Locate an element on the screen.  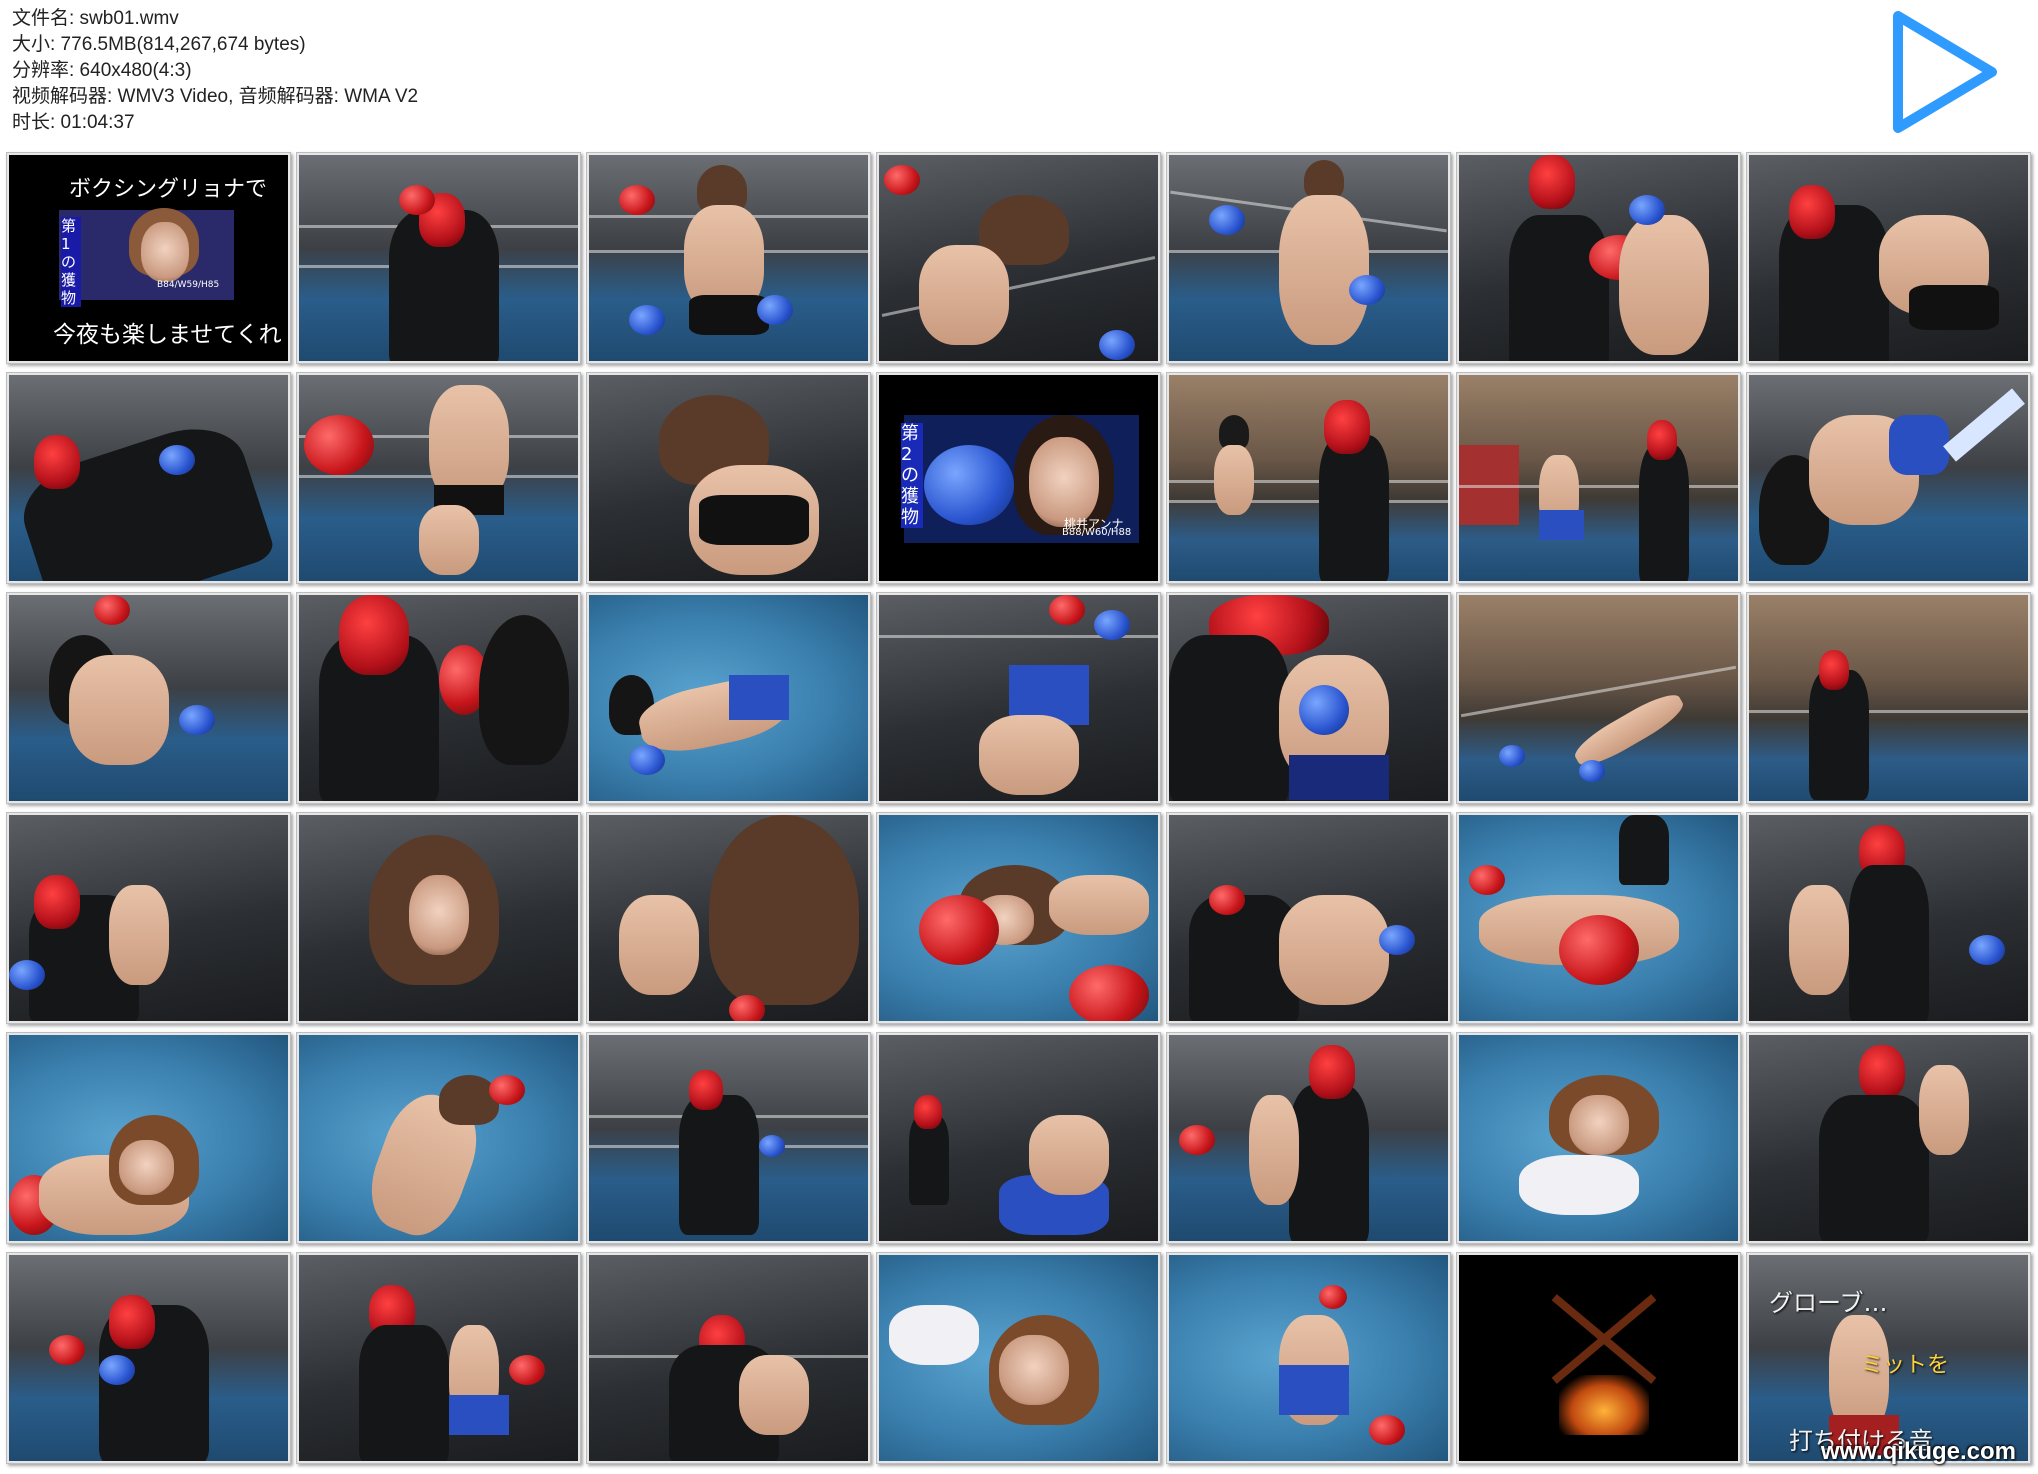
last-card-line2: ミットを is located at coordinates (1905, 1365).